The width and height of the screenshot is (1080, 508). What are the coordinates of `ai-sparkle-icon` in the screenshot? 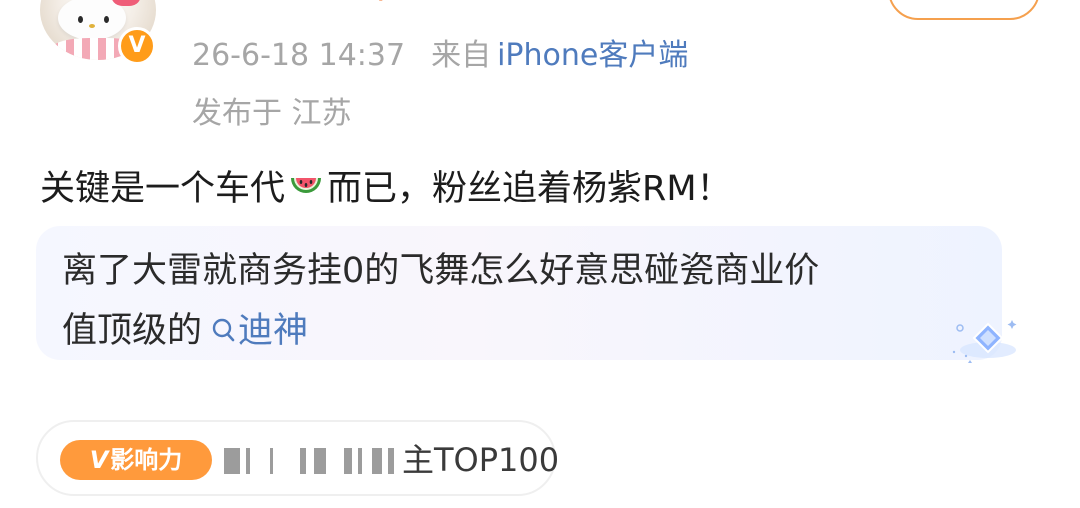 It's located at (983, 340).